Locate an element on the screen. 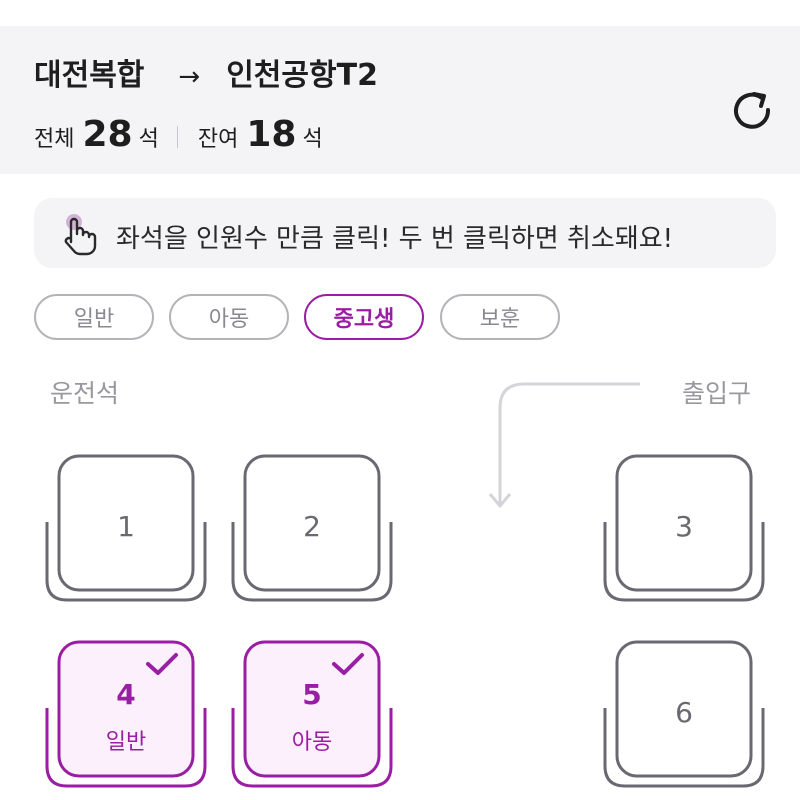 The height and width of the screenshot is (800, 800). instruction-banner: 좌석을 인원수 만큼 클릭! 두 번 클릭하면 취소돼요! is located at coordinates (405, 233).